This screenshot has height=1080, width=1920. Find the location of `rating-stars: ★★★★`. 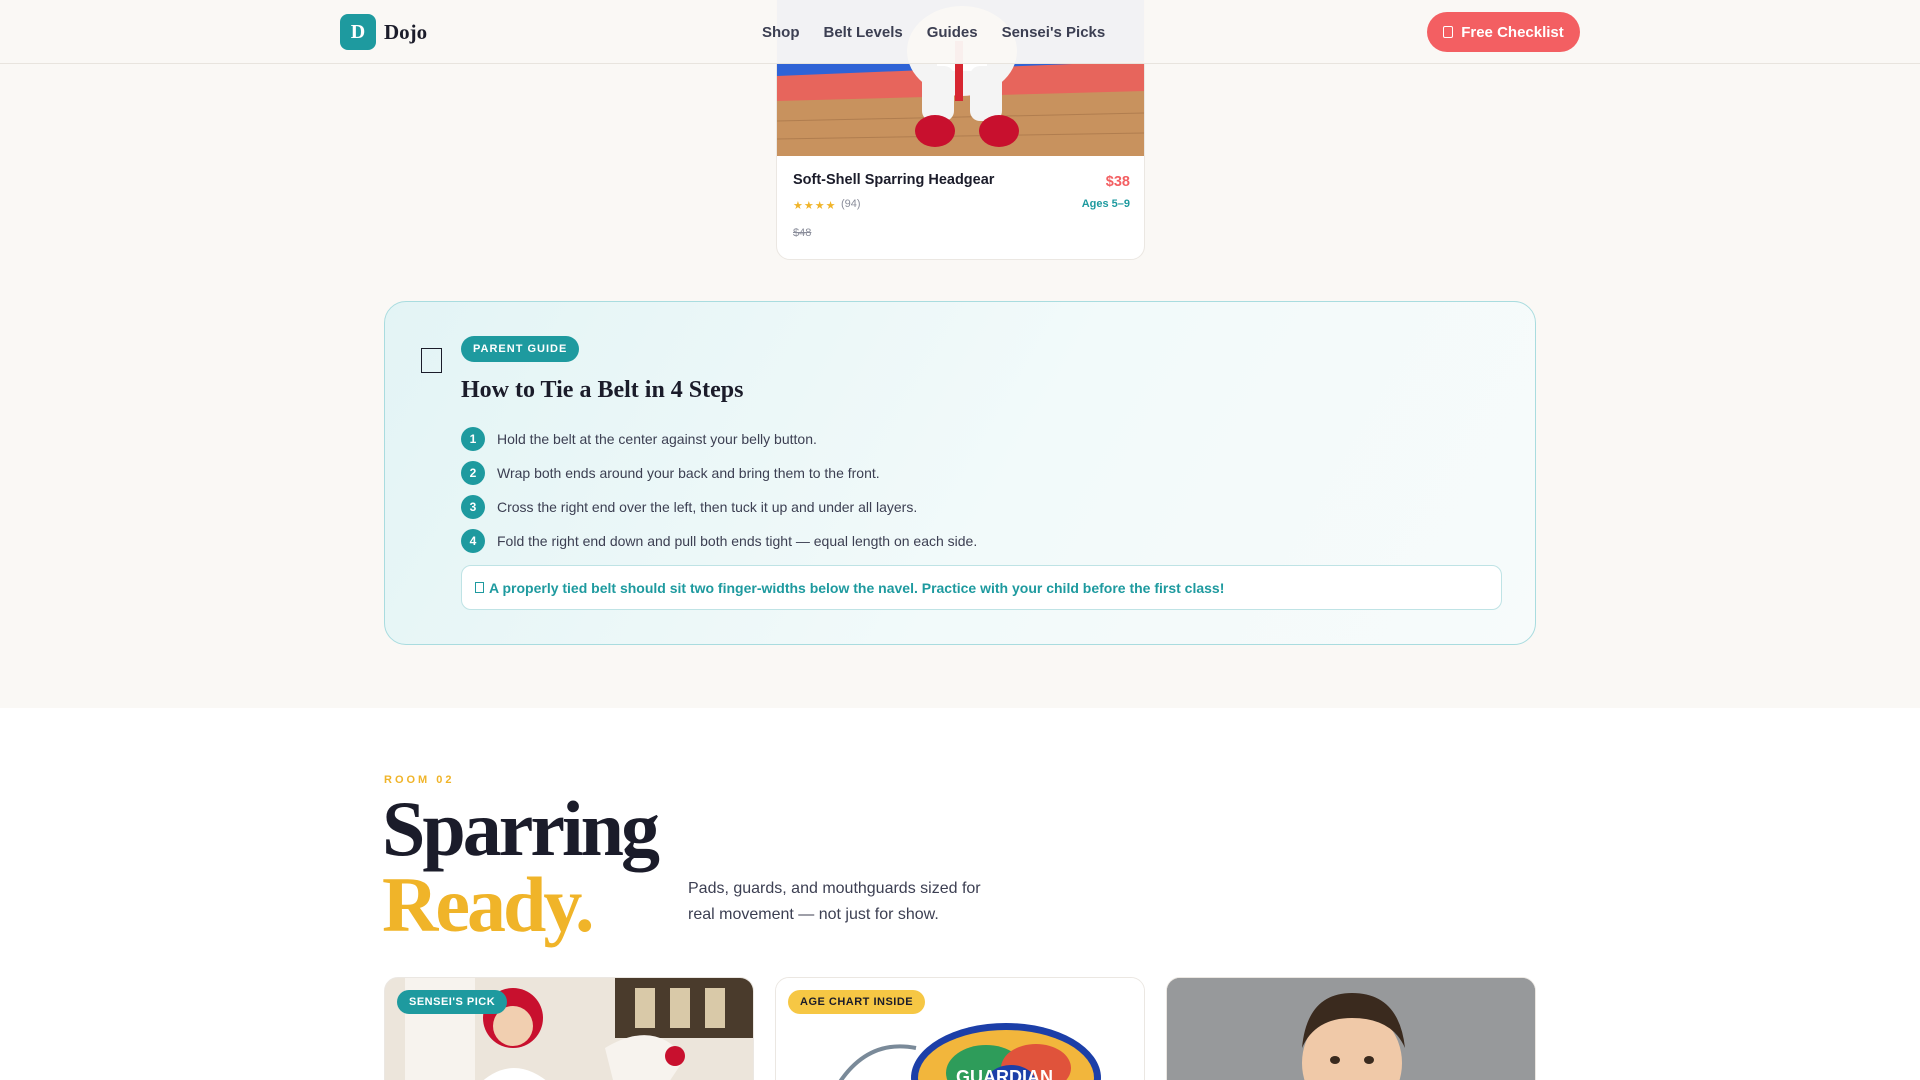

rating-stars: ★★★★ is located at coordinates (815, 206).